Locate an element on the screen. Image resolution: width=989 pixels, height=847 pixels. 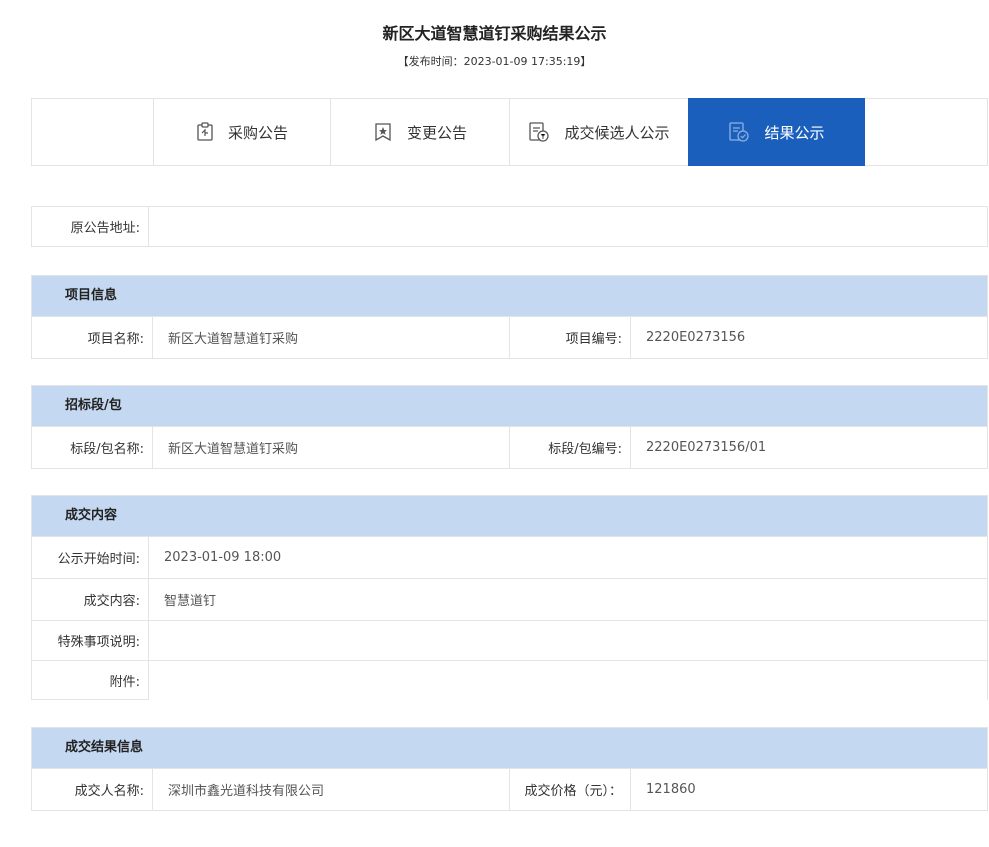
notice-tabs: 采购公告 变更公告 成交候选人公示 结果公示 is located at coordinates (509, 132).